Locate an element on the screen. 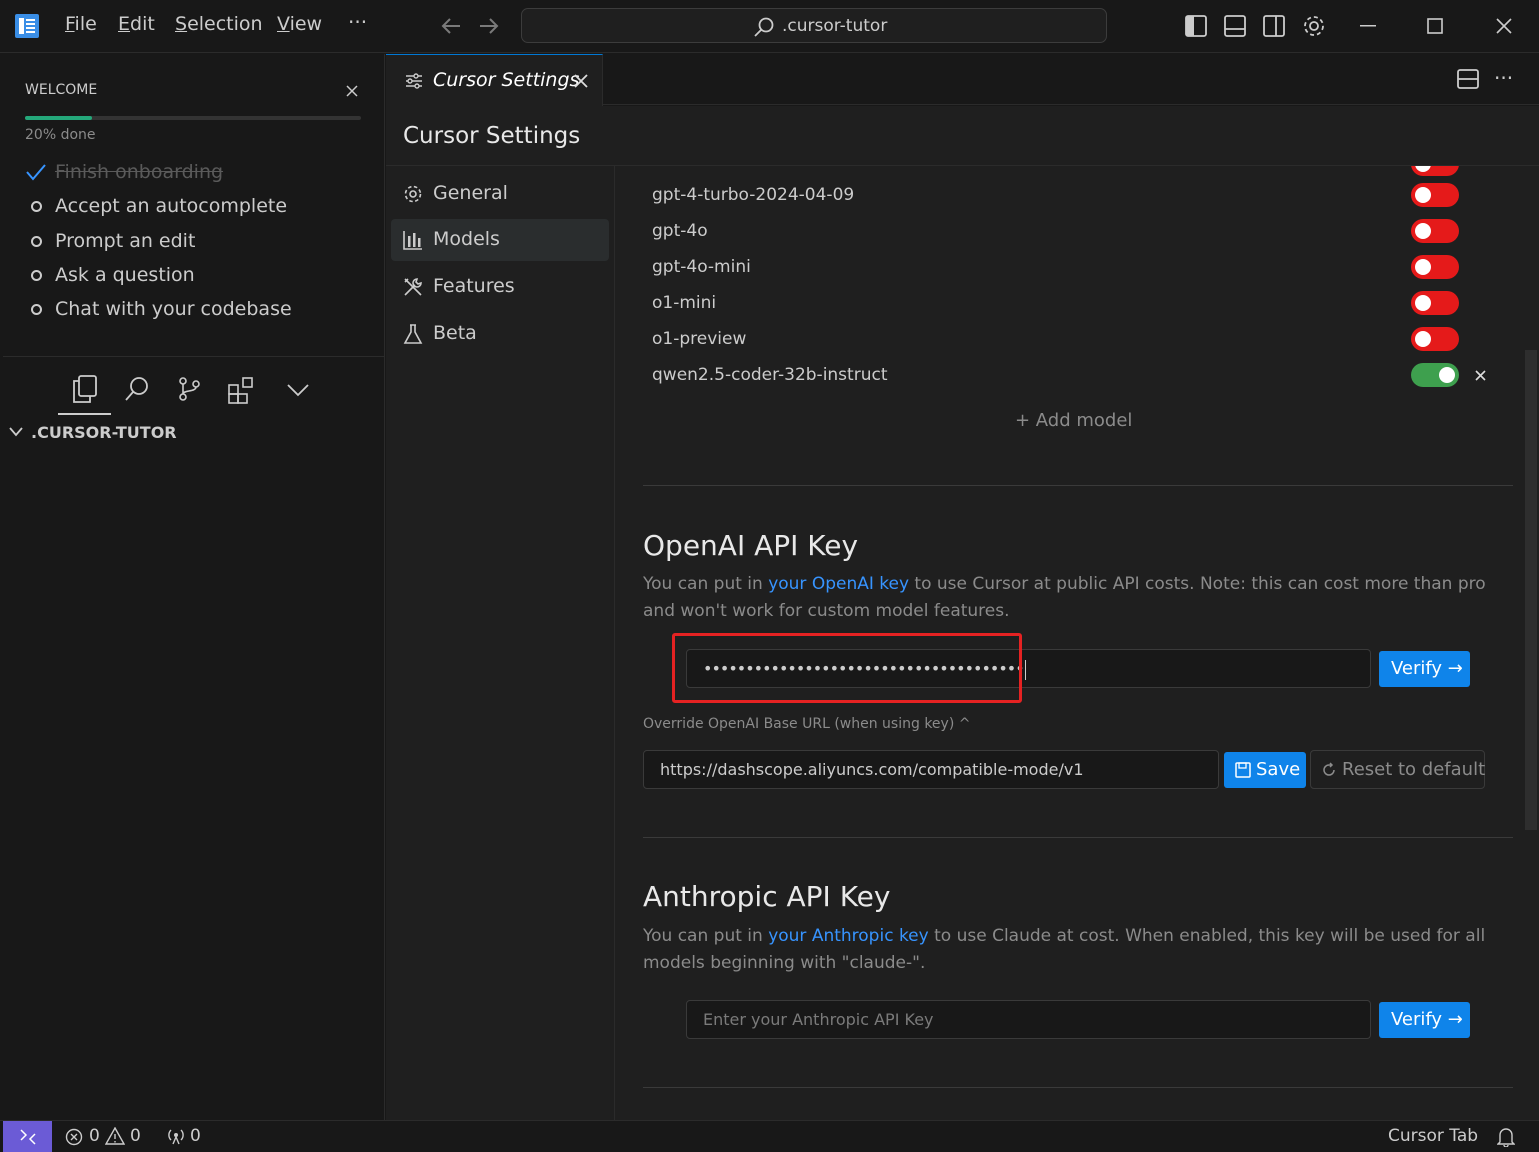 The width and height of the screenshot is (1539, 1152). menu-file: File is located at coordinates (81, 24).